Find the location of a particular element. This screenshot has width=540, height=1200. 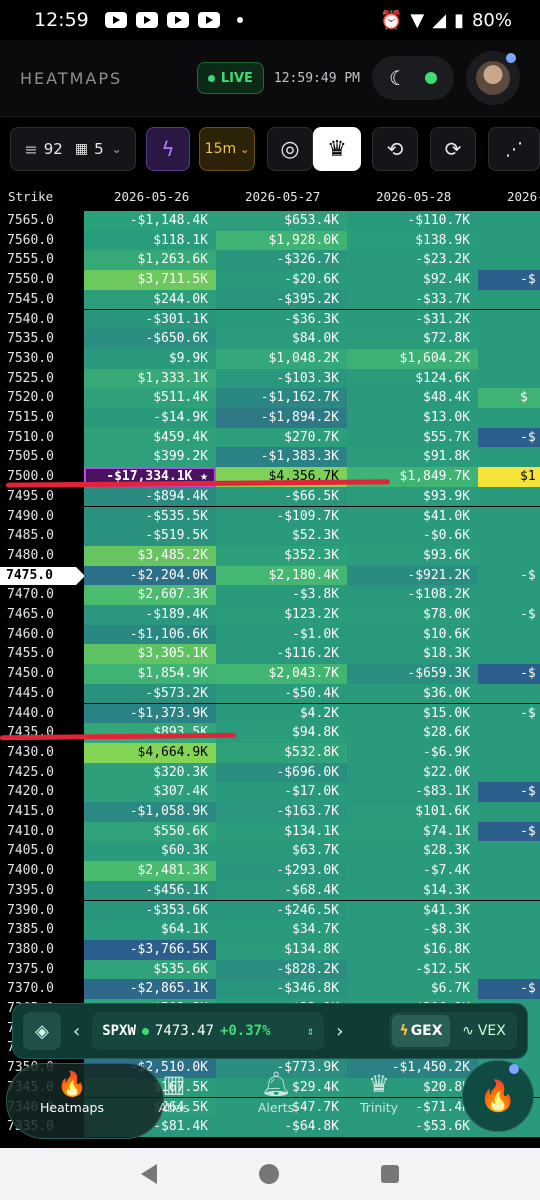

heatmap-cell: -$1,162.7K is located at coordinates (281, 398).